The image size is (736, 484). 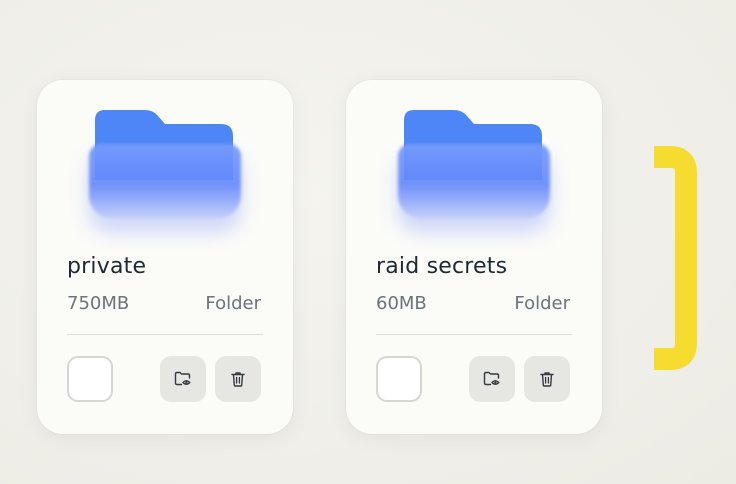 What do you see at coordinates (675, 258) in the screenshot?
I see `yellow-bracket-decoration` at bounding box center [675, 258].